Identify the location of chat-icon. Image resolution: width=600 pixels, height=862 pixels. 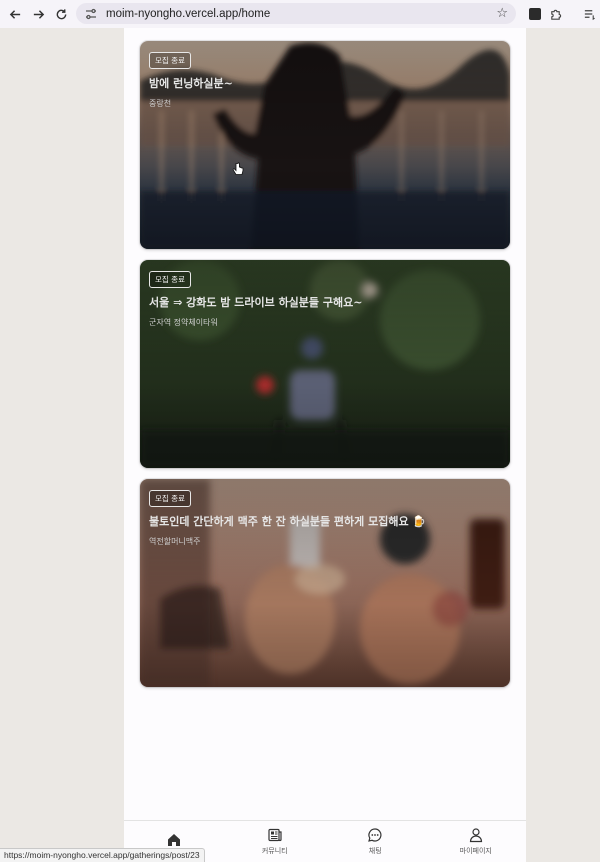
(375, 835).